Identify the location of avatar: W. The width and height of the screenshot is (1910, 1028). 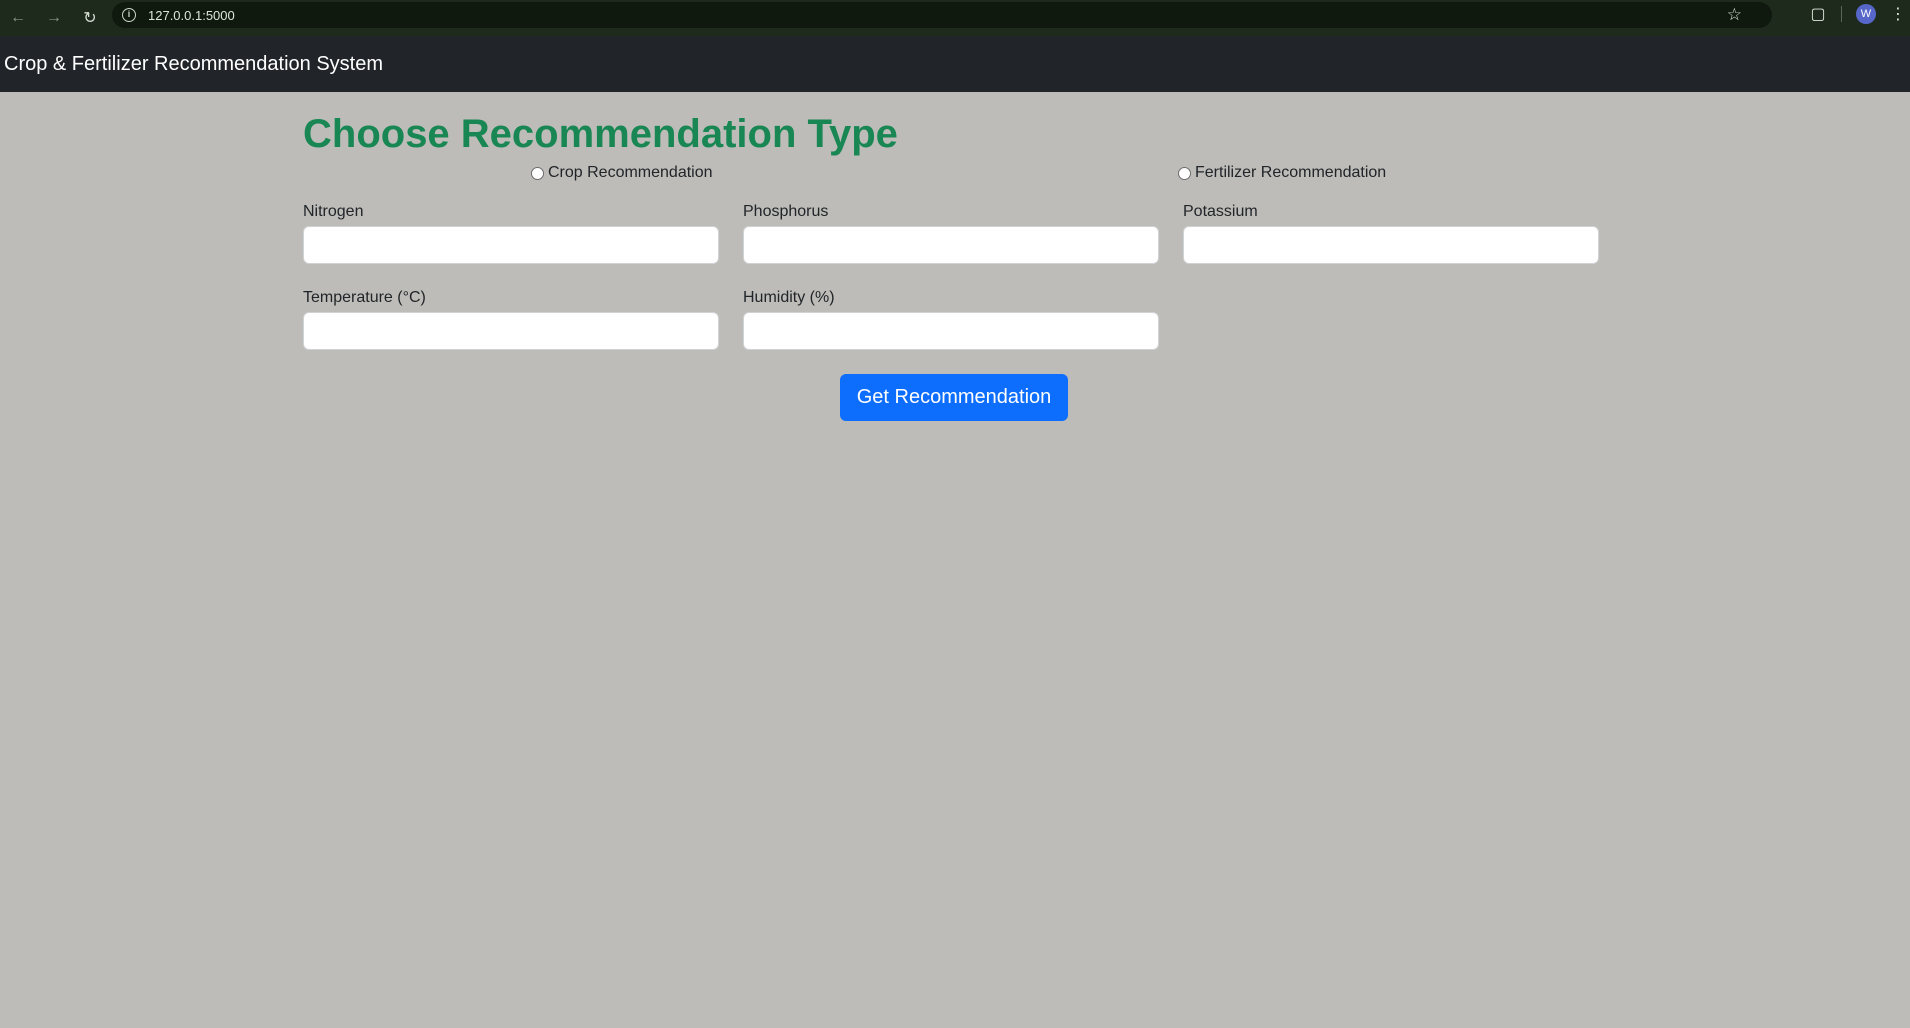
(1866, 14).